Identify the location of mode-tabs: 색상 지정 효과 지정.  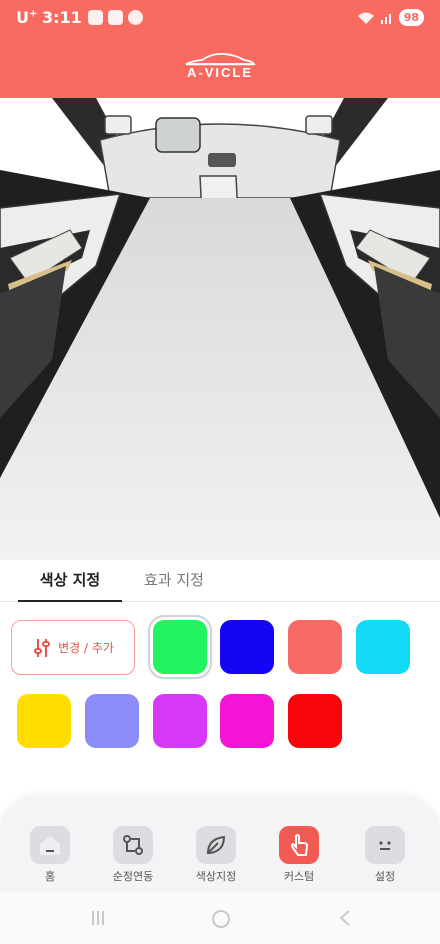
(220, 581).